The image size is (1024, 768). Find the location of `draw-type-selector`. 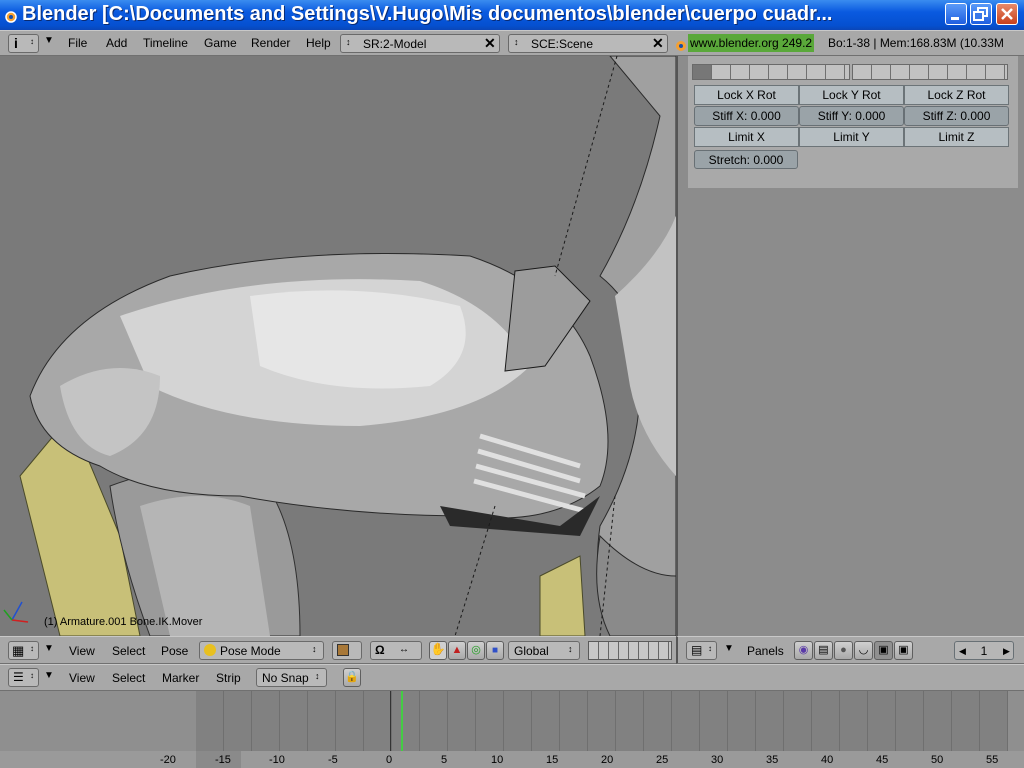

draw-type-selector is located at coordinates (347, 650).